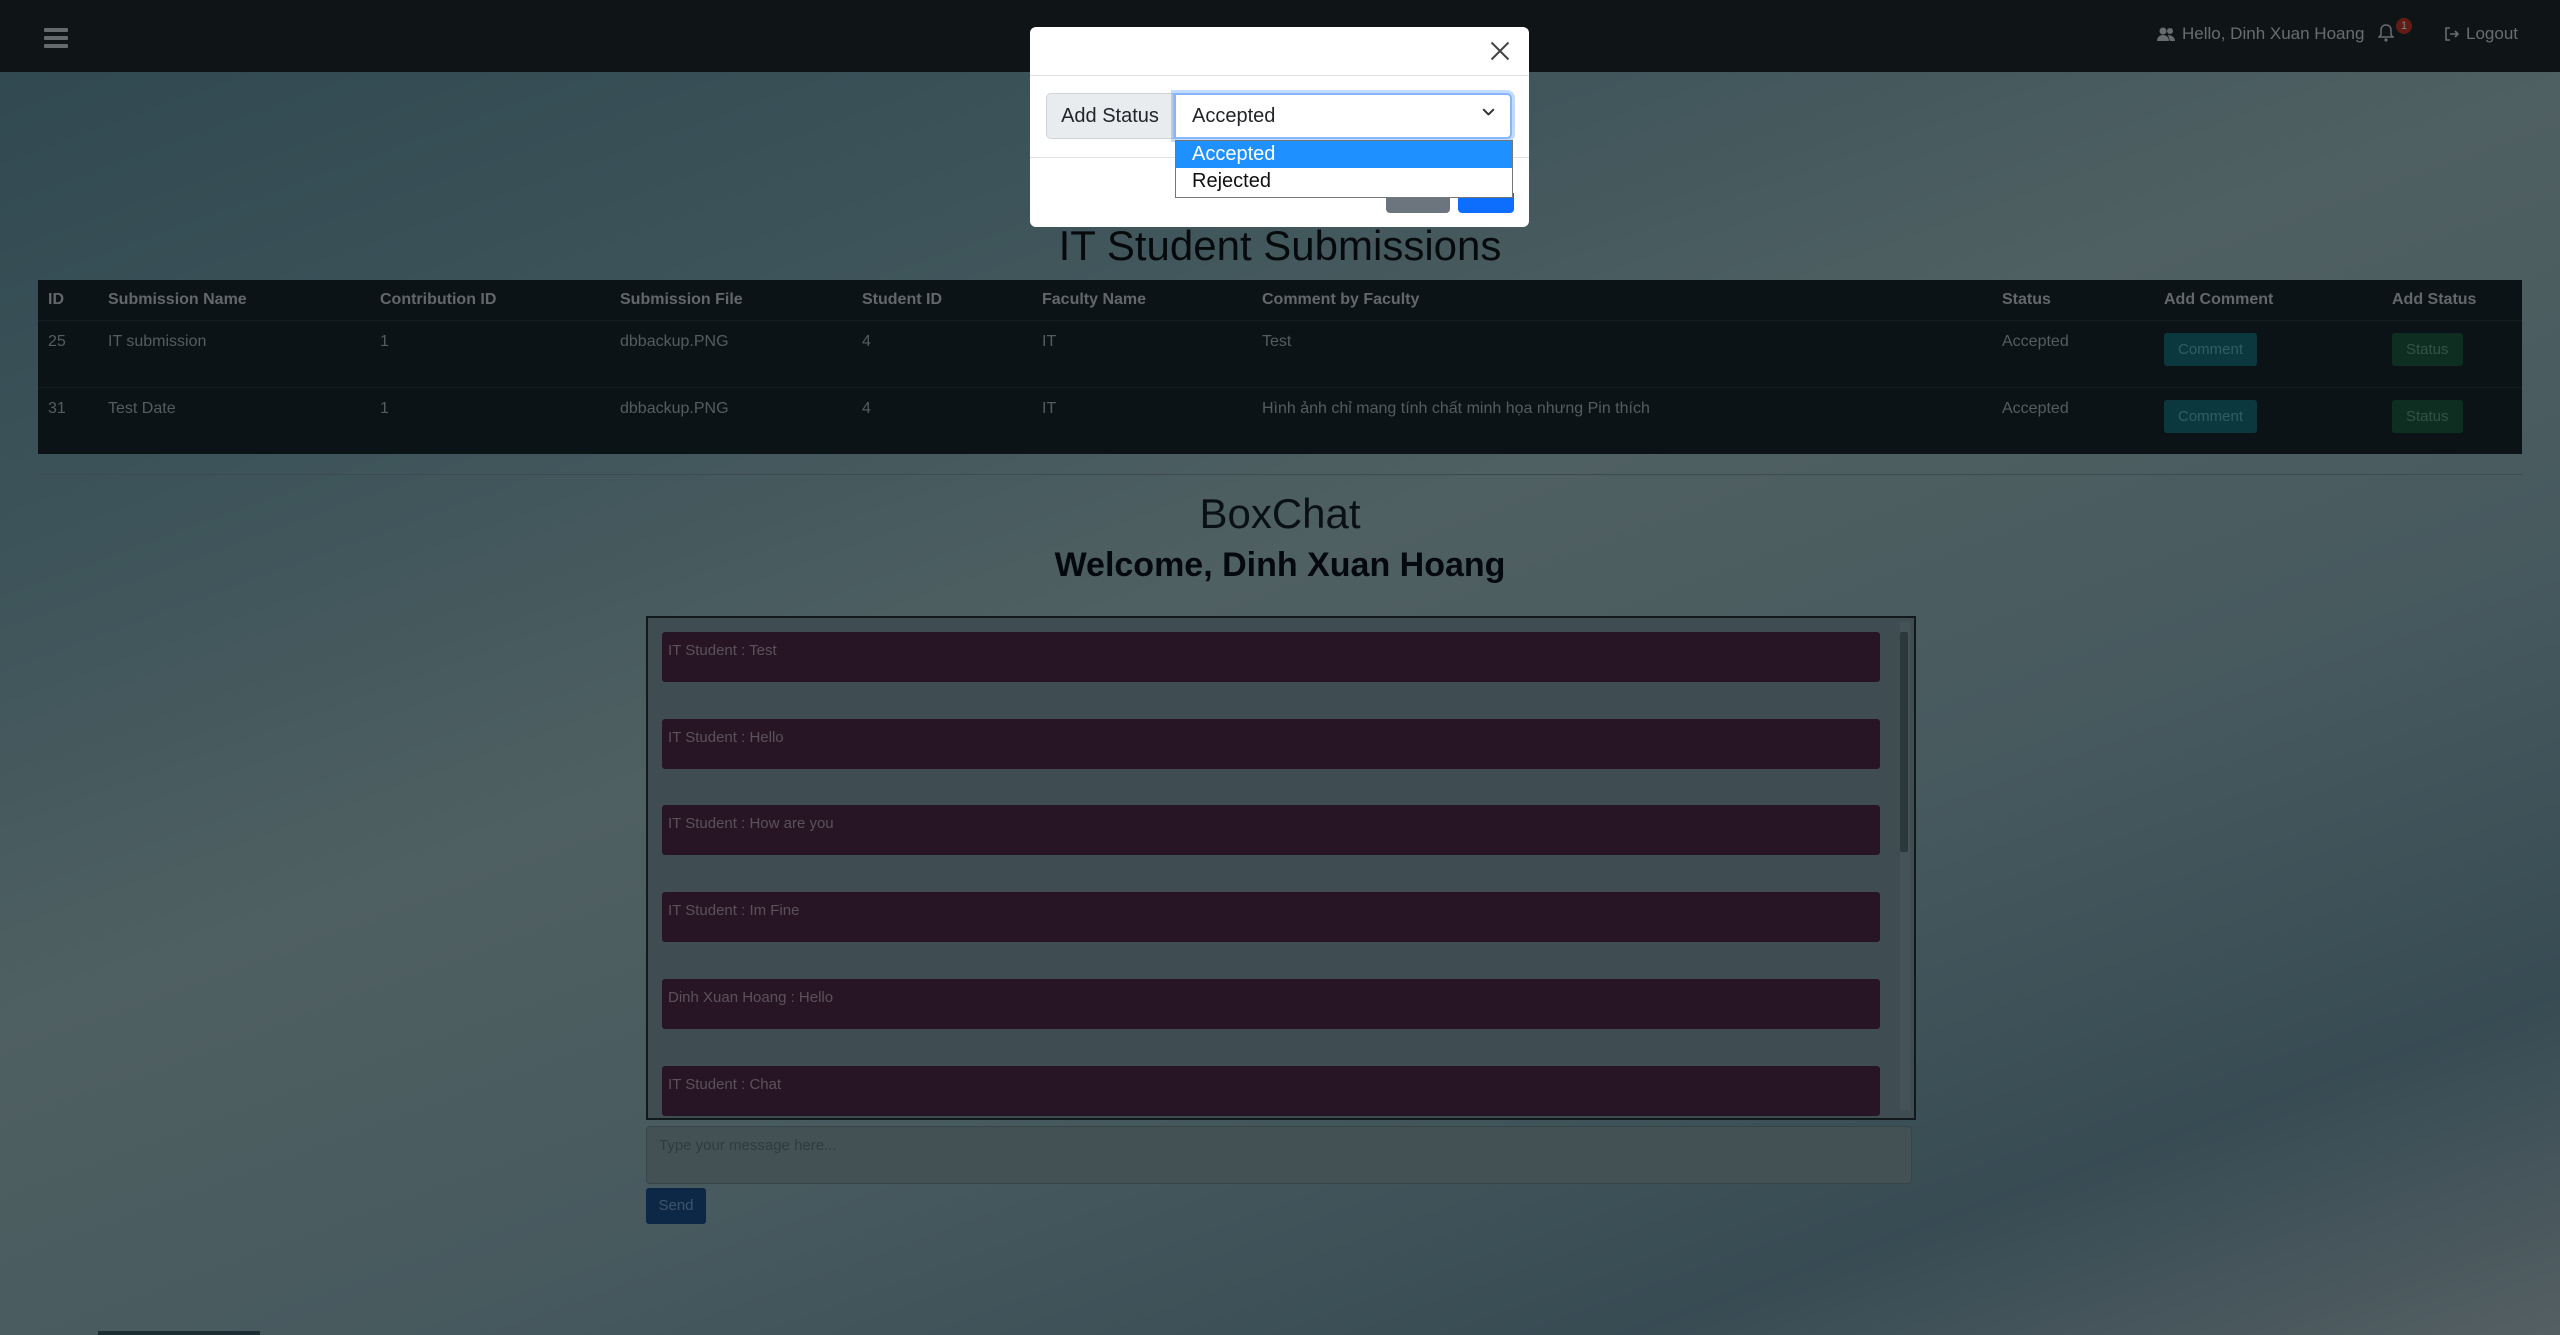 Image resolution: width=2560 pixels, height=1335 pixels. Describe the element at coordinates (1234, 116) in the screenshot. I see `status-select-value: Accepted` at that location.